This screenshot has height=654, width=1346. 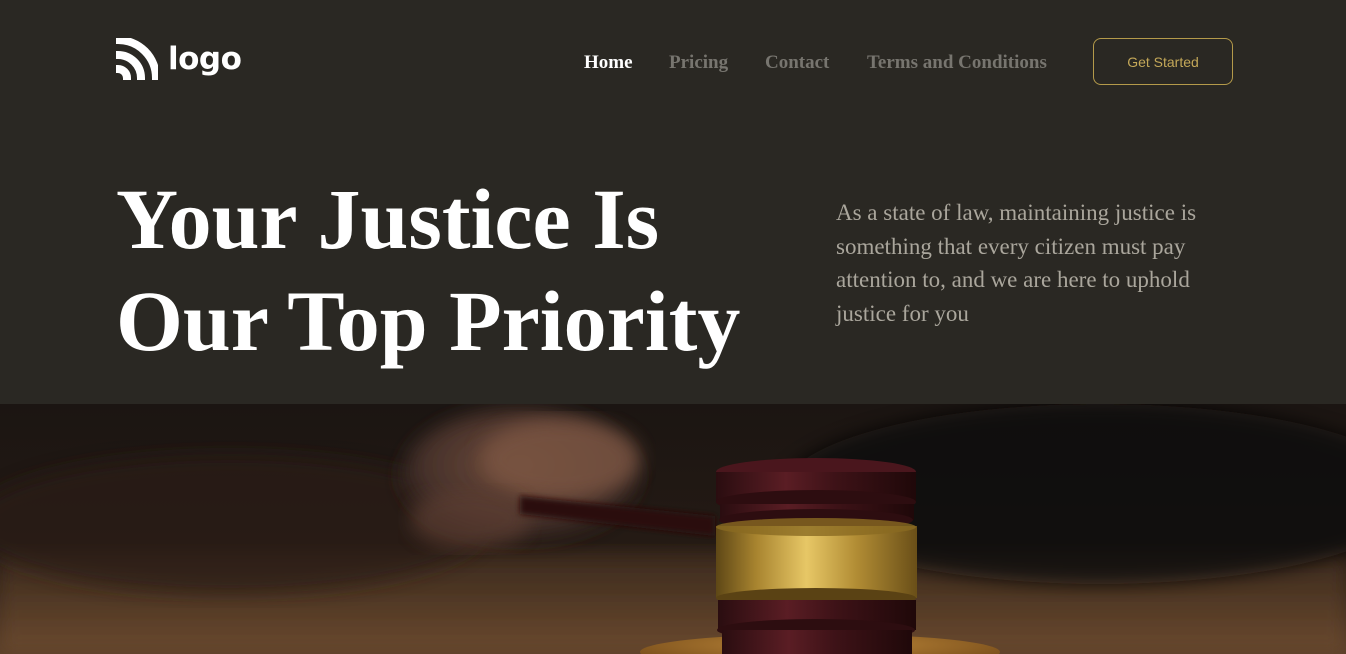 What do you see at coordinates (428, 321) in the screenshot?
I see `hero-title-line-2: Our Top Priority` at bounding box center [428, 321].